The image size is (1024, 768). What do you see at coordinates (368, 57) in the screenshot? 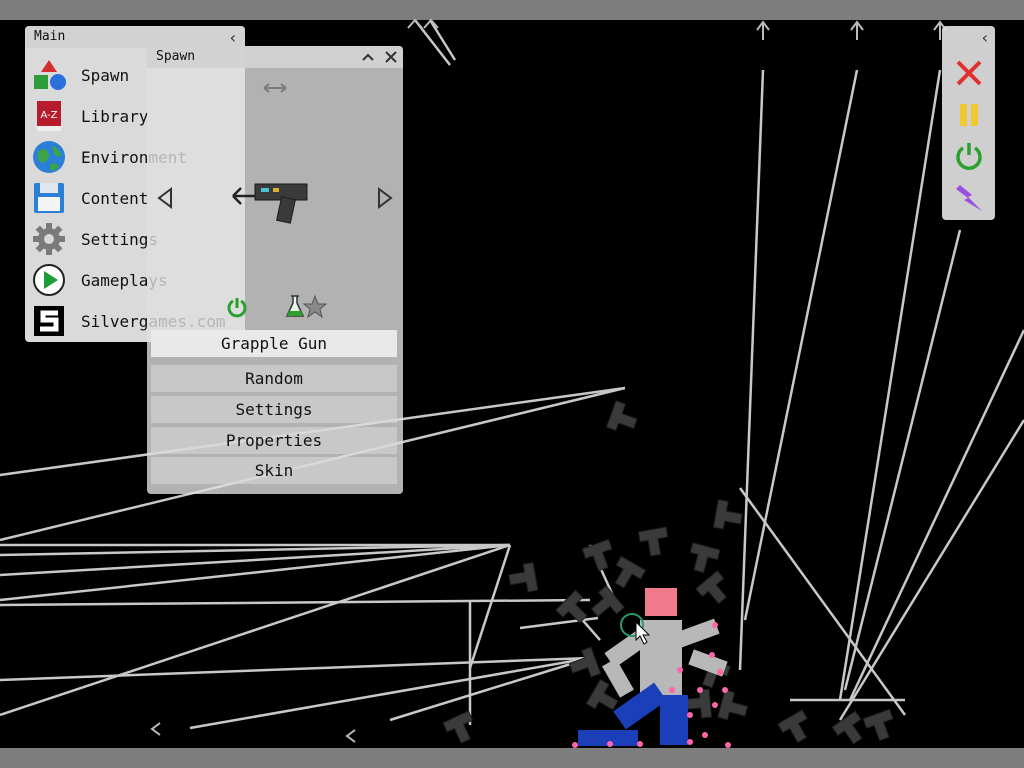
I see `chevron-up-icon` at bounding box center [368, 57].